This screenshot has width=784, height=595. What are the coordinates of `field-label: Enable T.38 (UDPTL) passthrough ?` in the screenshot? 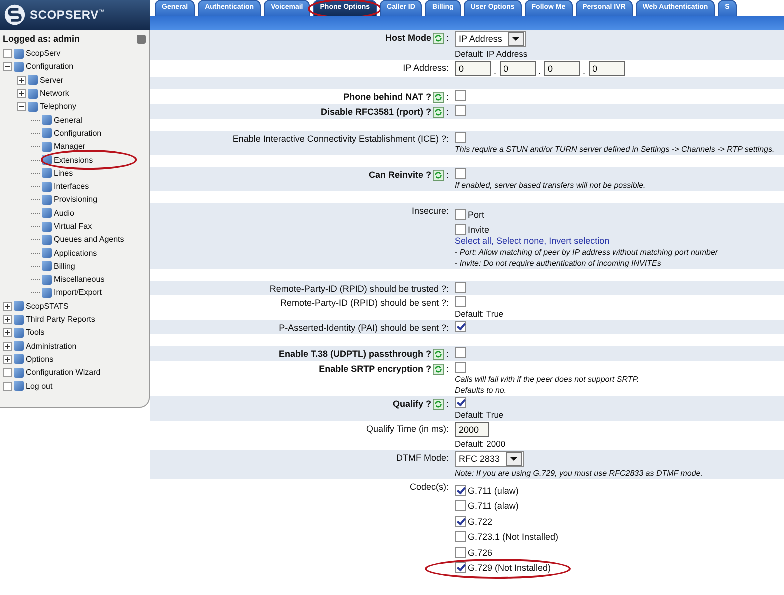 It's located at (355, 354).